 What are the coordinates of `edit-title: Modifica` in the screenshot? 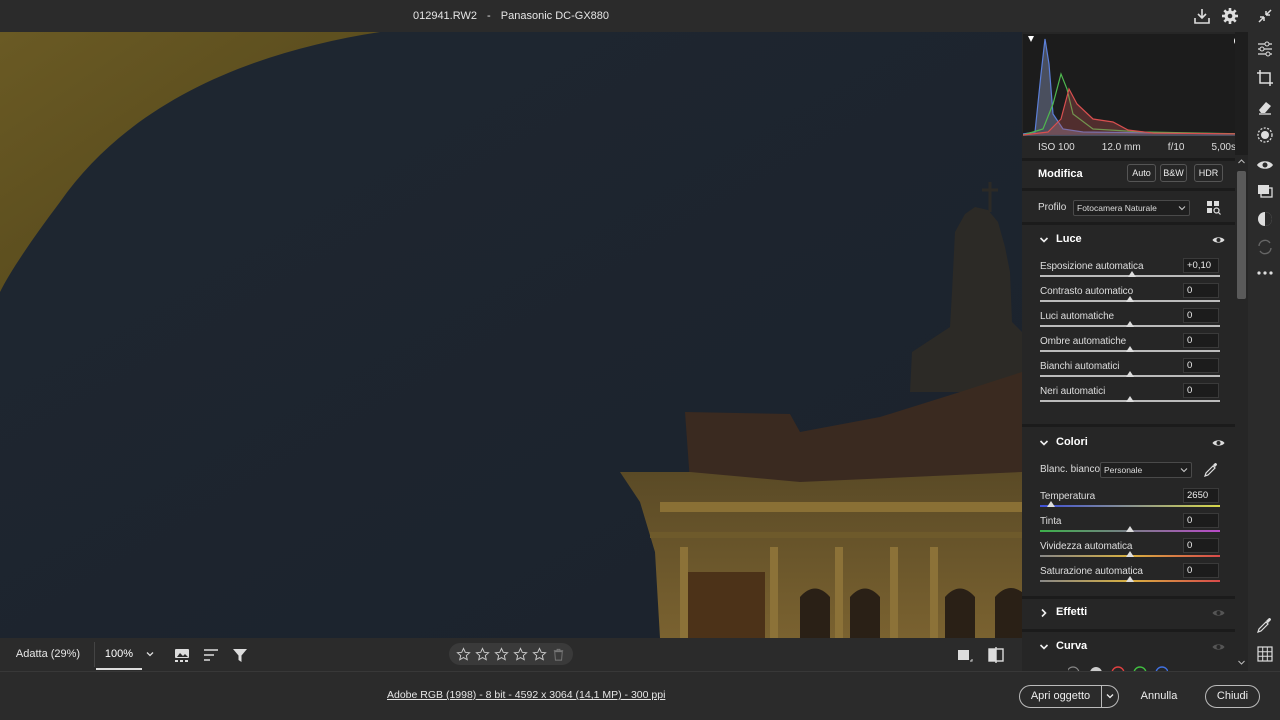 It's located at (1060, 174).